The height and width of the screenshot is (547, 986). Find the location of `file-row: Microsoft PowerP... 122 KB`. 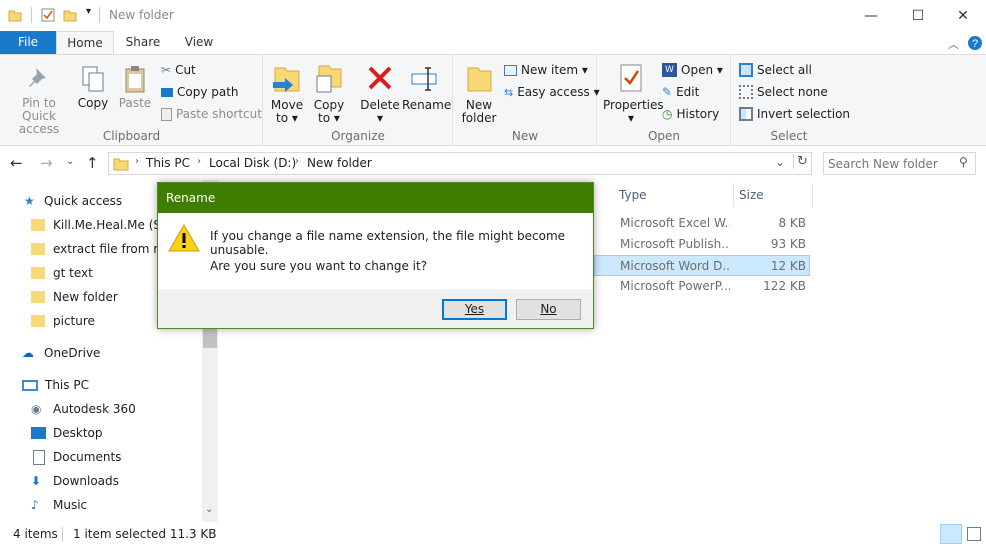

file-row: Microsoft PowerP... 122 KB is located at coordinates (702, 286).